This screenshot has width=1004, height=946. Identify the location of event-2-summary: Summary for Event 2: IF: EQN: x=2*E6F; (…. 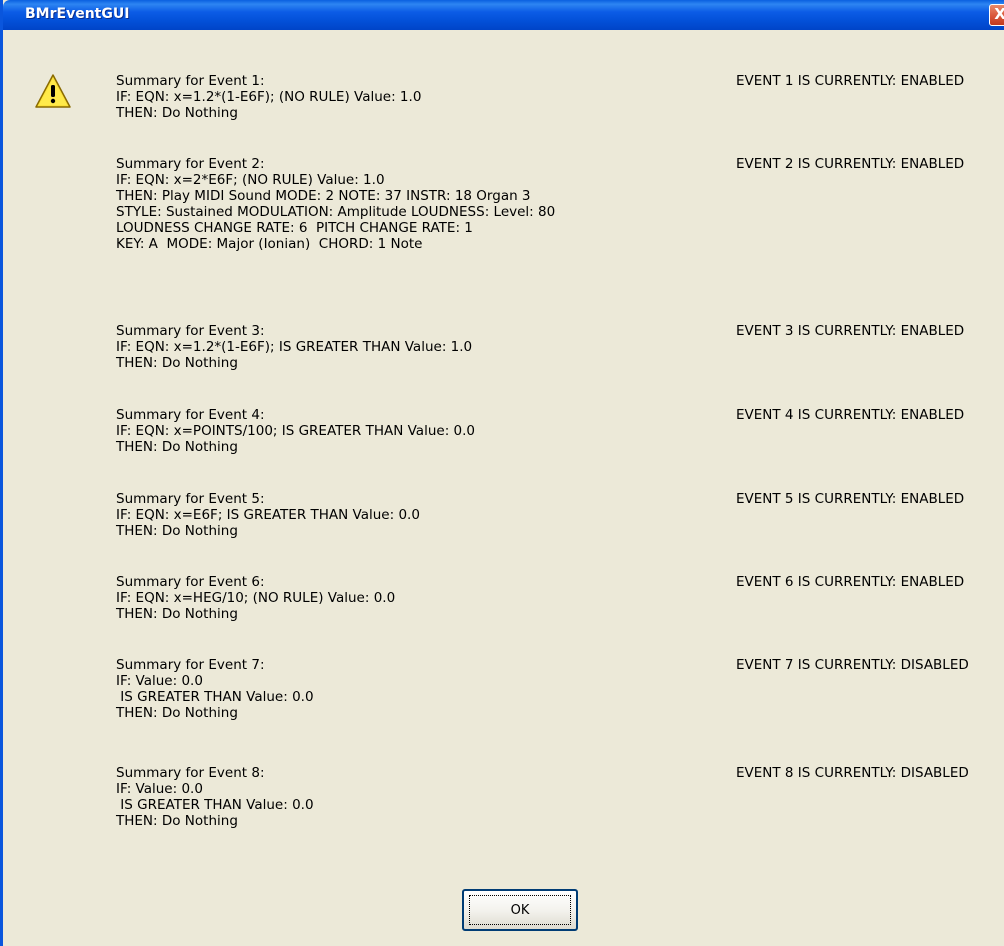
(336, 204).